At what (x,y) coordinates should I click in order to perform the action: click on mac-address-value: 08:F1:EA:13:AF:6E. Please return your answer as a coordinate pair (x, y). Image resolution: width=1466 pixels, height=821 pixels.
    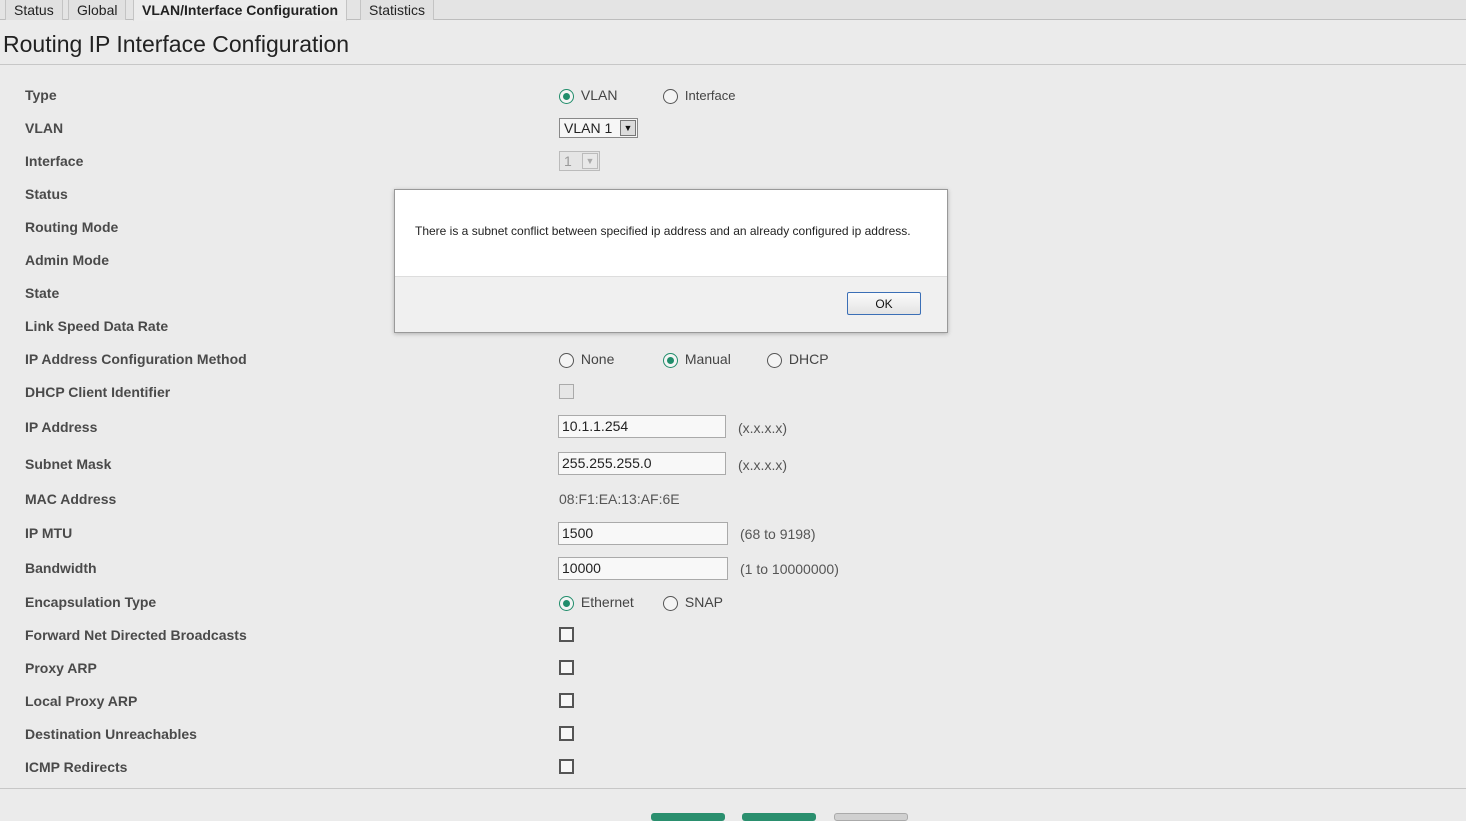
    Looking at the image, I should click on (619, 499).